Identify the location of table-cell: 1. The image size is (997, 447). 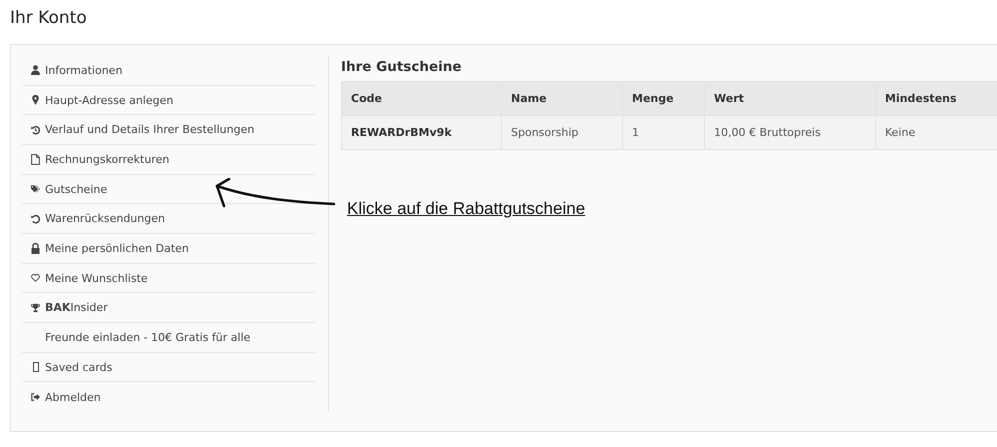
(663, 133).